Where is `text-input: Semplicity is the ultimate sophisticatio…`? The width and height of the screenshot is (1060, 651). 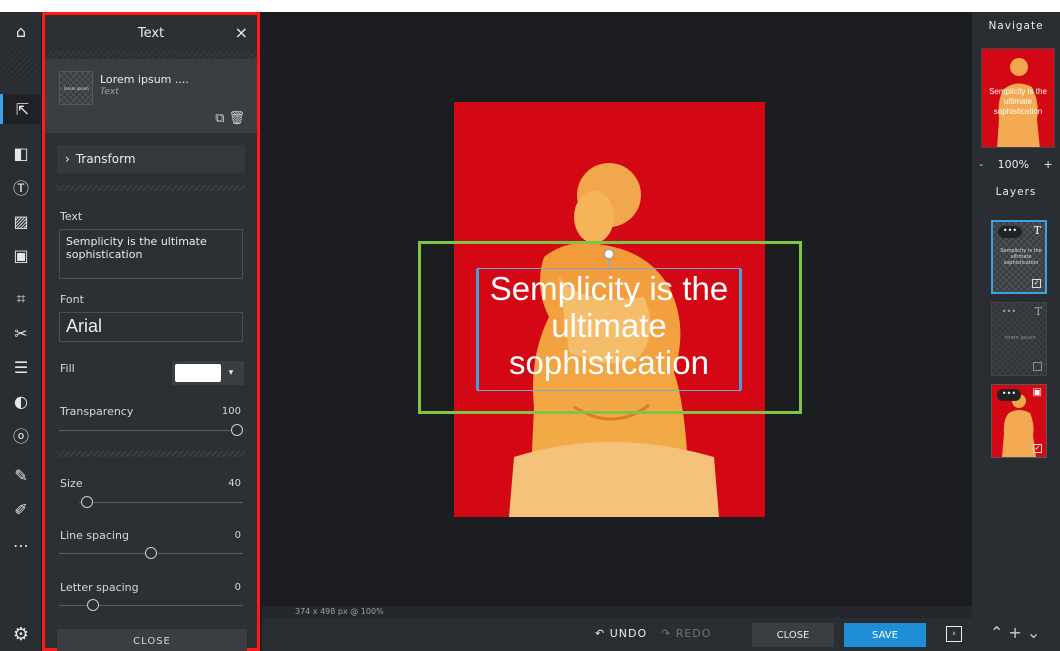 text-input: Semplicity is the ultimate sophisticatio… is located at coordinates (151, 254).